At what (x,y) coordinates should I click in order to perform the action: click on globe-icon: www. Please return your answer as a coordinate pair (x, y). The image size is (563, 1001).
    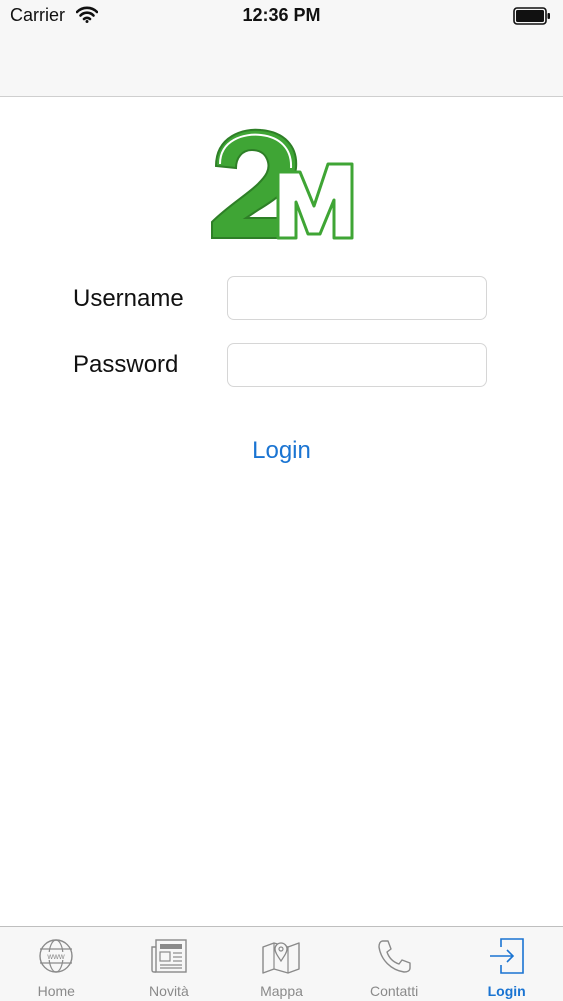
    Looking at the image, I should click on (56, 956).